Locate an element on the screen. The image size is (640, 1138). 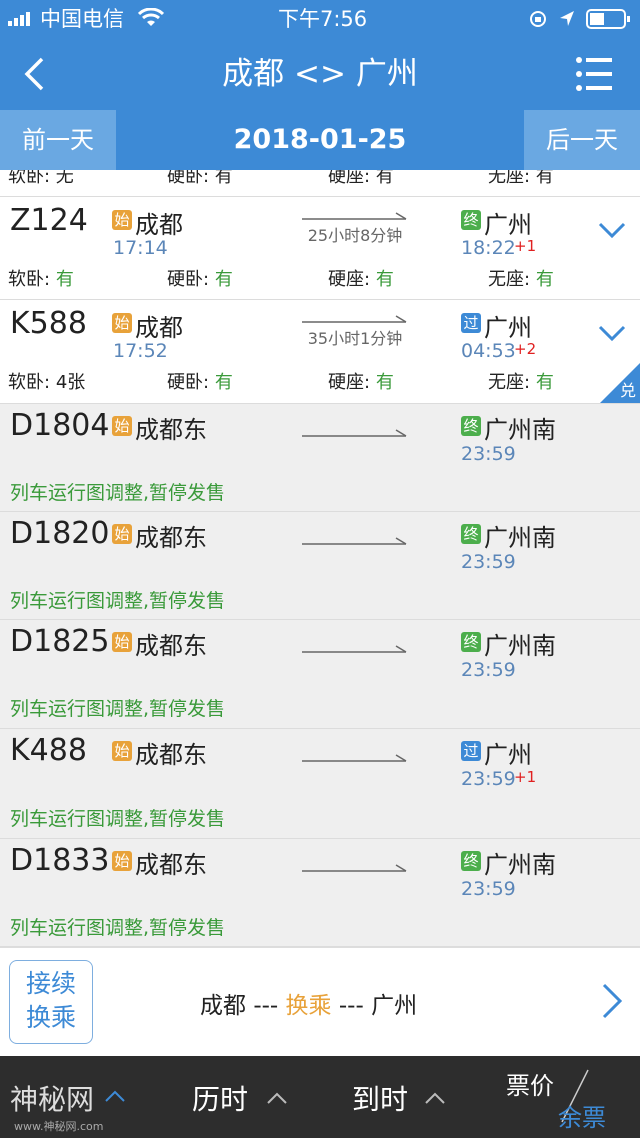
train-number: K588 is located at coordinates (48, 323).